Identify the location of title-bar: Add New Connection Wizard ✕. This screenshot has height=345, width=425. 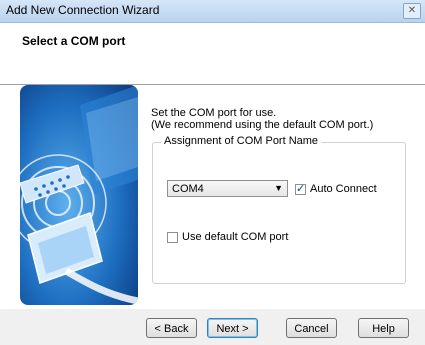
(212, 11).